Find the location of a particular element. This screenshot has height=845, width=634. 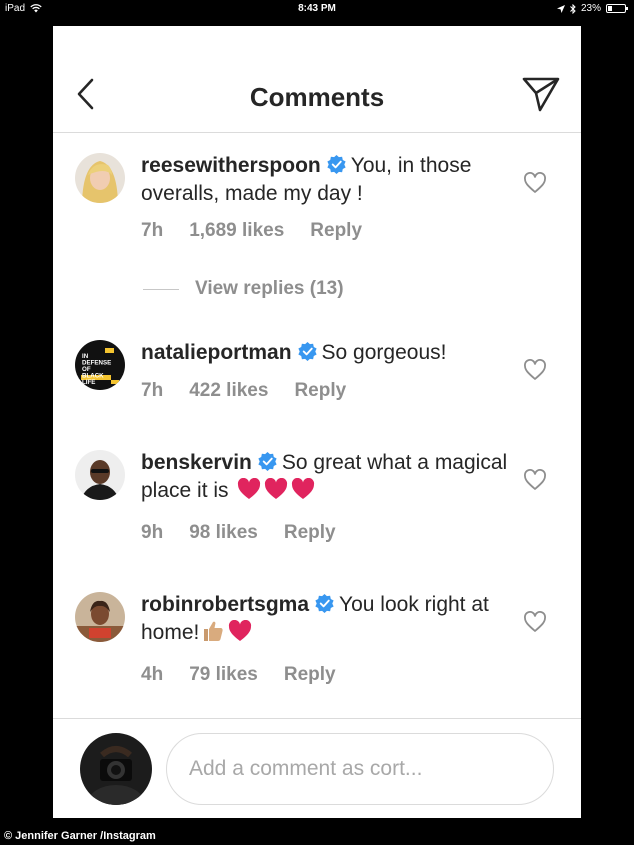

comment-meta: 4h 79 likes Reply is located at coordinates (238, 675).